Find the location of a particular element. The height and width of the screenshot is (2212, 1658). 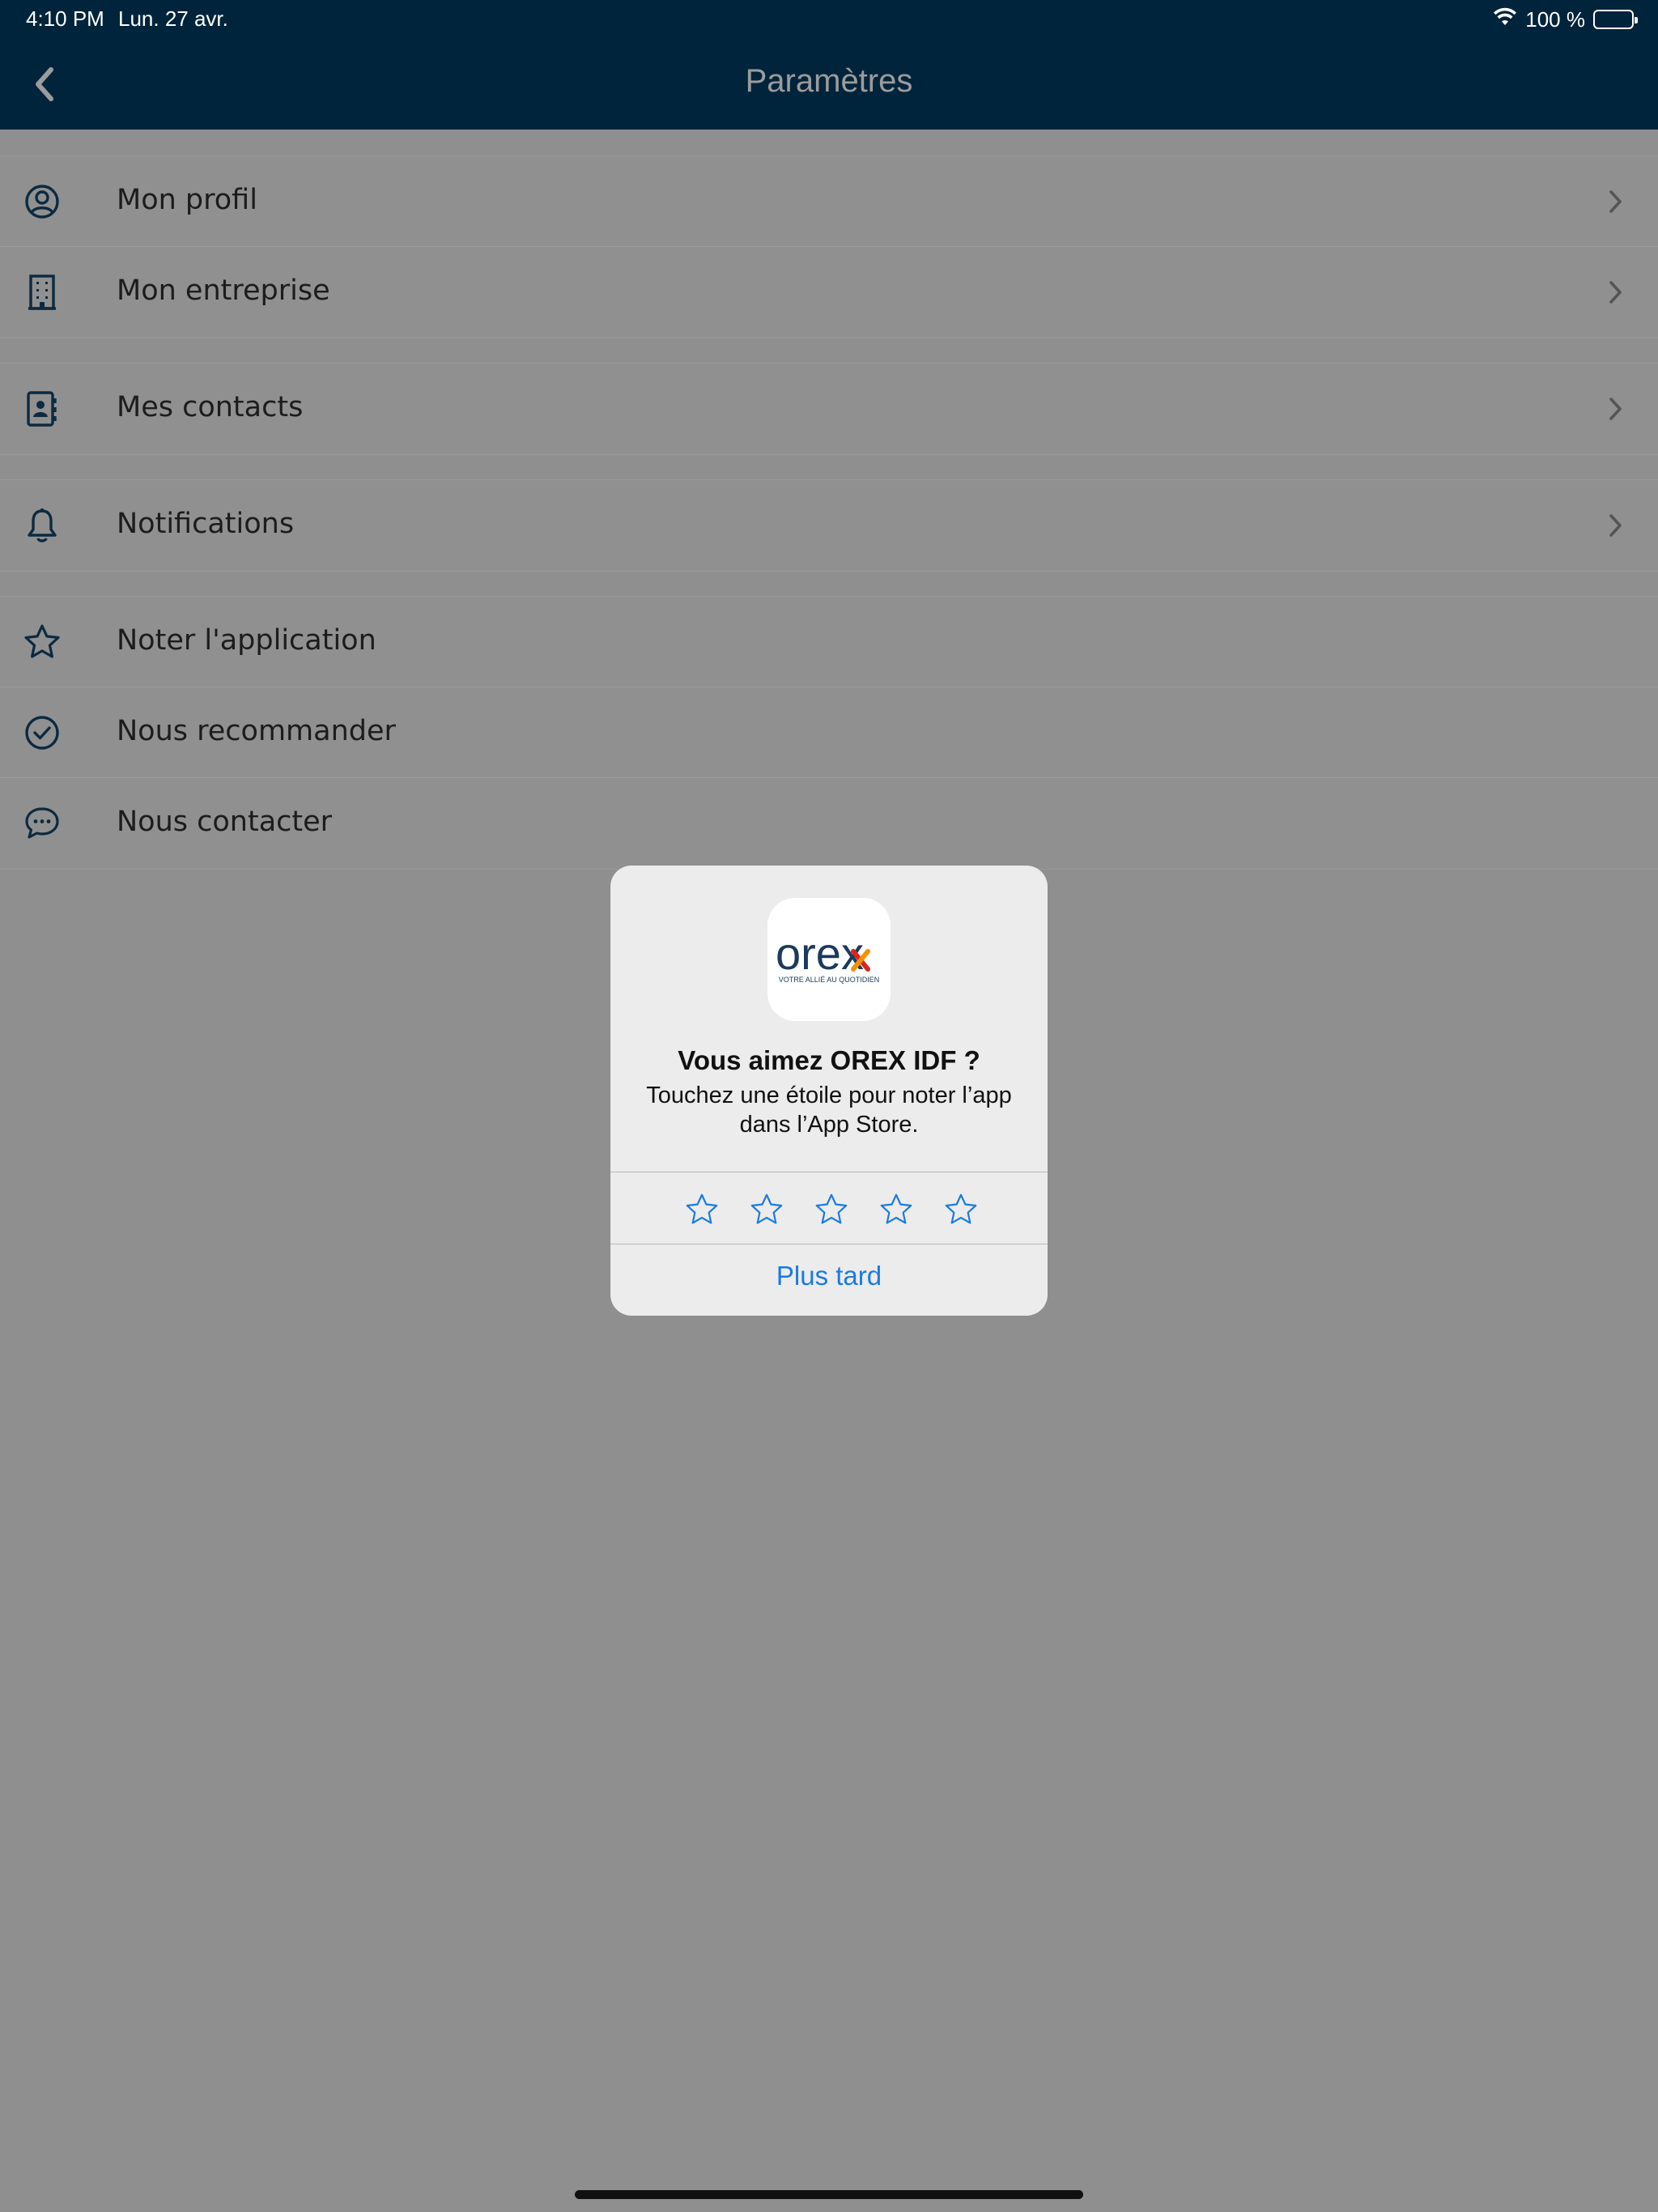

chat-bubble-icon is located at coordinates (42, 823).